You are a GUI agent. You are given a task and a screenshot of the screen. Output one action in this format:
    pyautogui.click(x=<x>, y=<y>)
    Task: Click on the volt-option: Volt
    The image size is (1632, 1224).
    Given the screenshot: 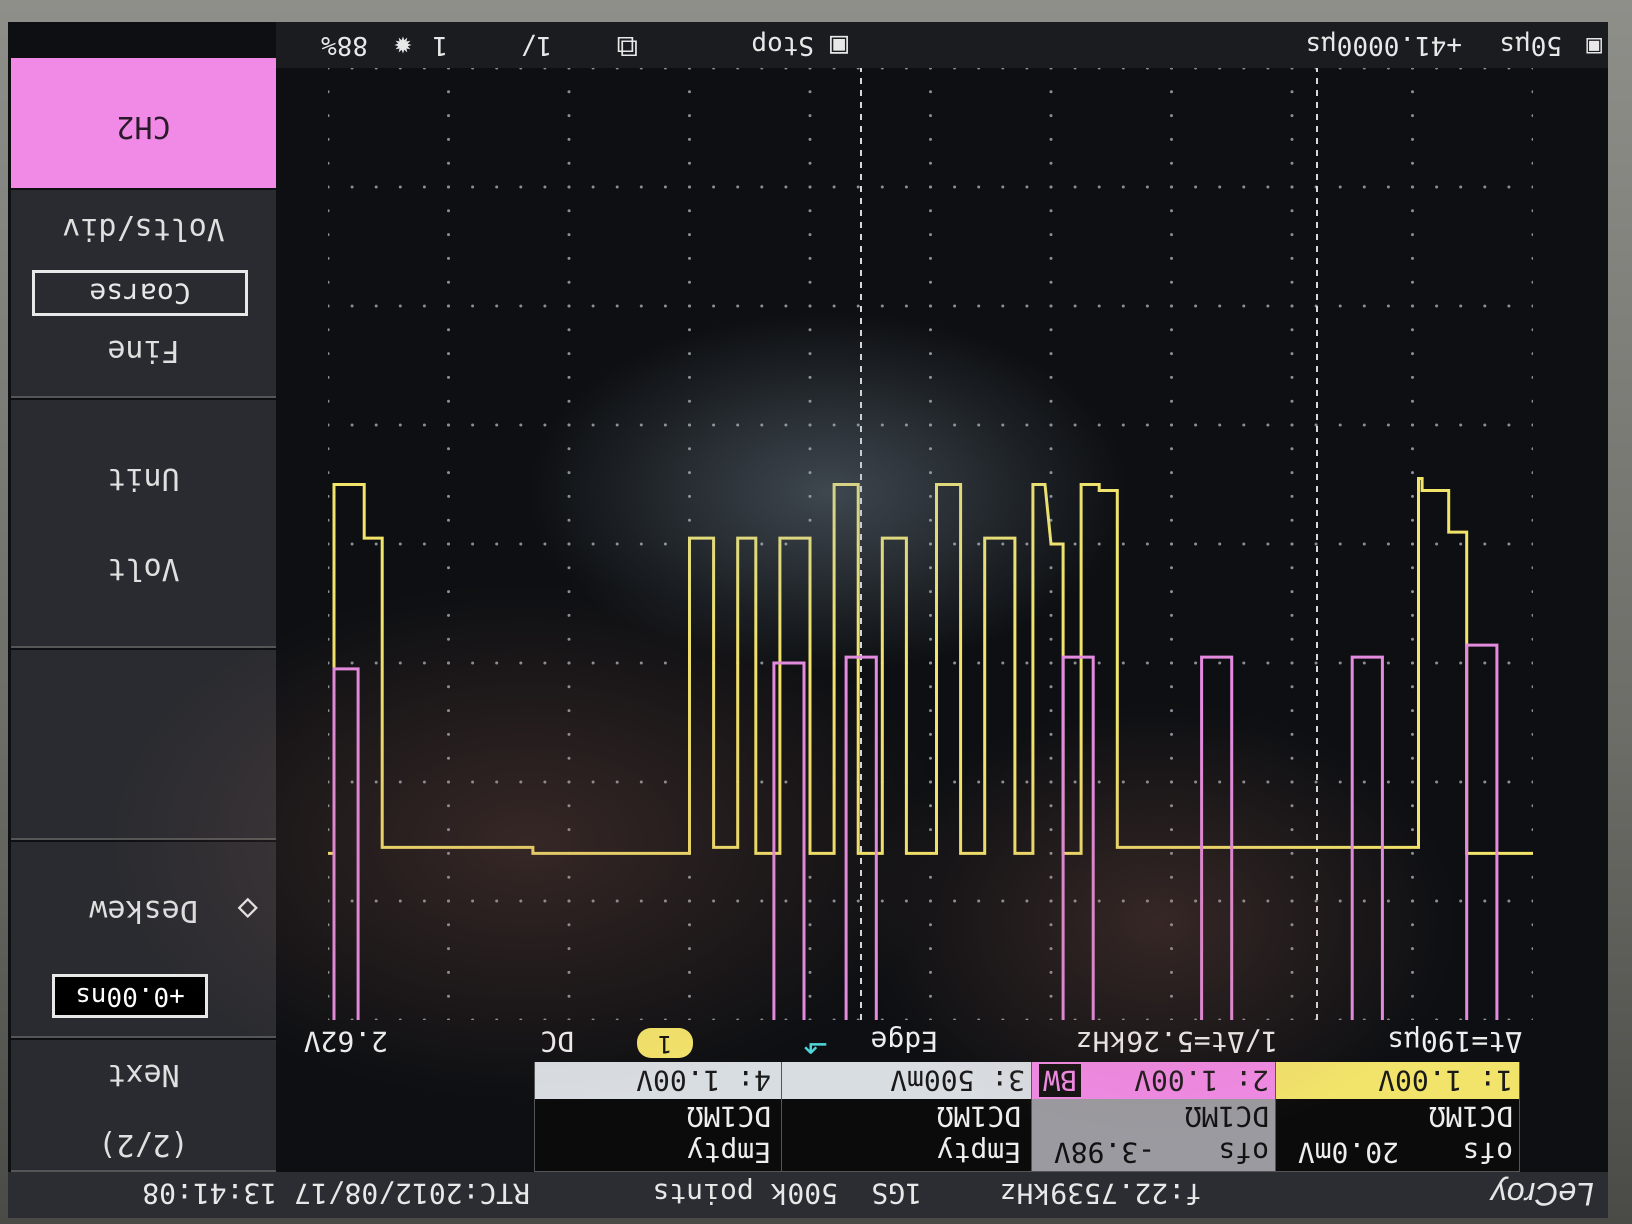 What is the action you would take?
    pyautogui.click(x=143, y=568)
    